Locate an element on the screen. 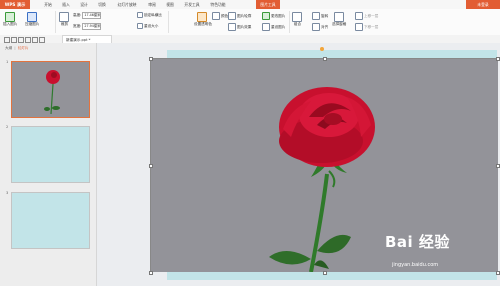 The image size is (500, 286). selection-pane-label: 选择窗格 is located at coordinates (339, 24).